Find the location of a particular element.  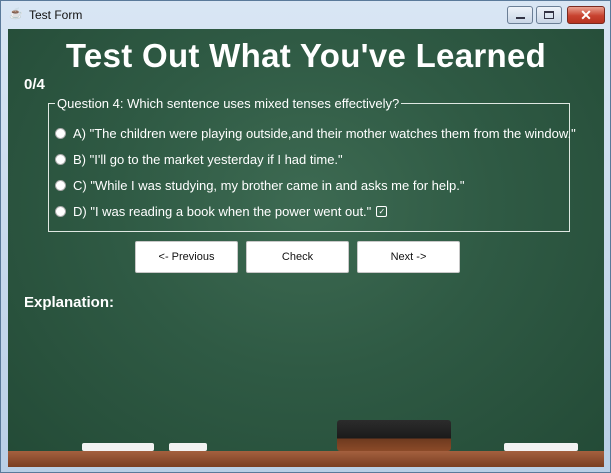

maximize-icon is located at coordinates (549, 15).